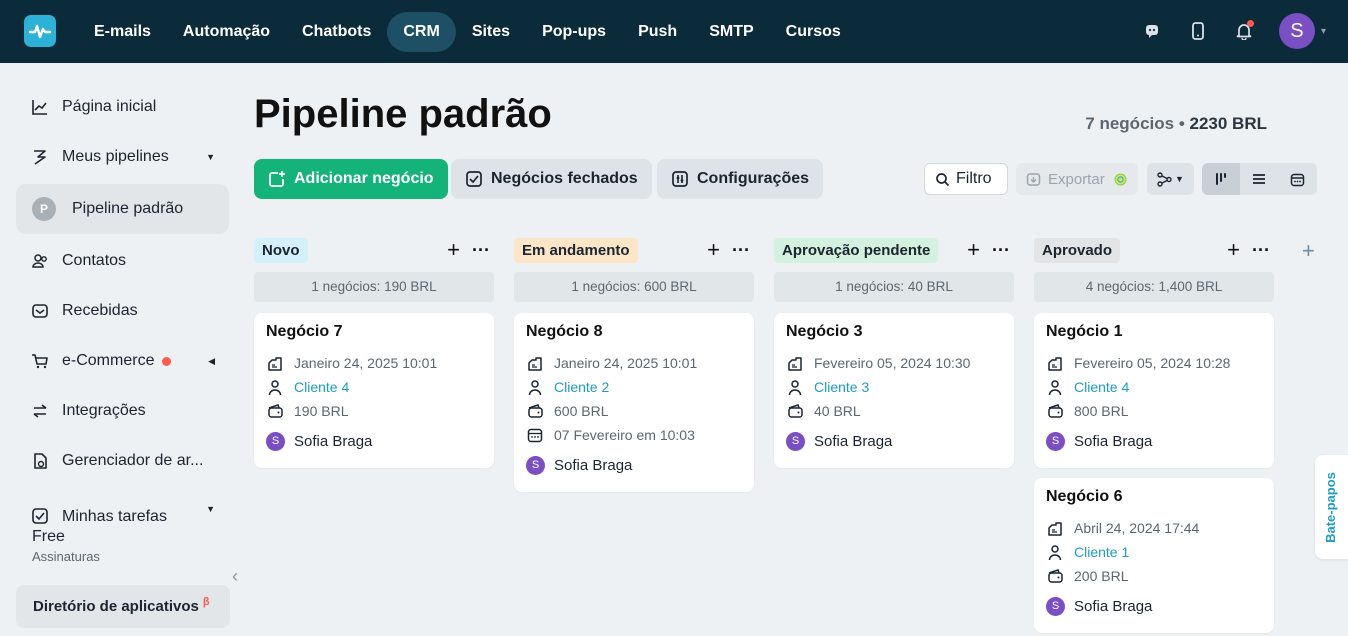 The height and width of the screenshot is (636, 1348). I want to click on pipeline-summary: 7 negócios • 2230 BRL, so click(1176, 124).